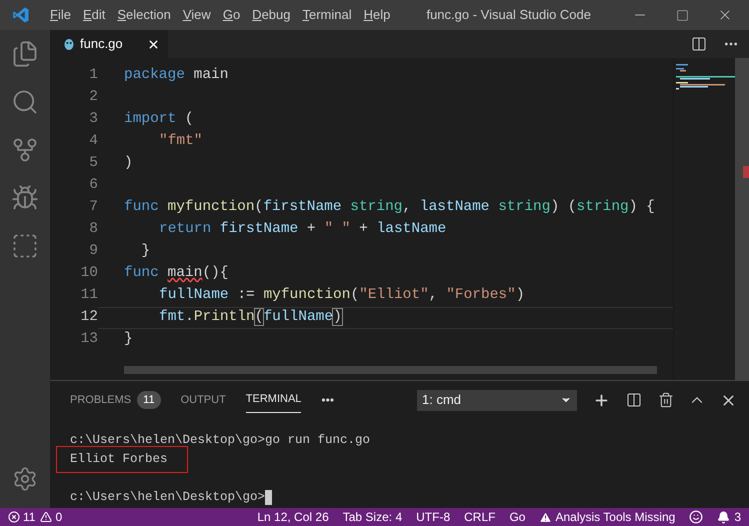 Image resolution: width=749 pixels, height=526 pixels. Describe the element at coordinates (203, 400) in the screenshot. I see `panel-tab: OUTPUT` at that location.